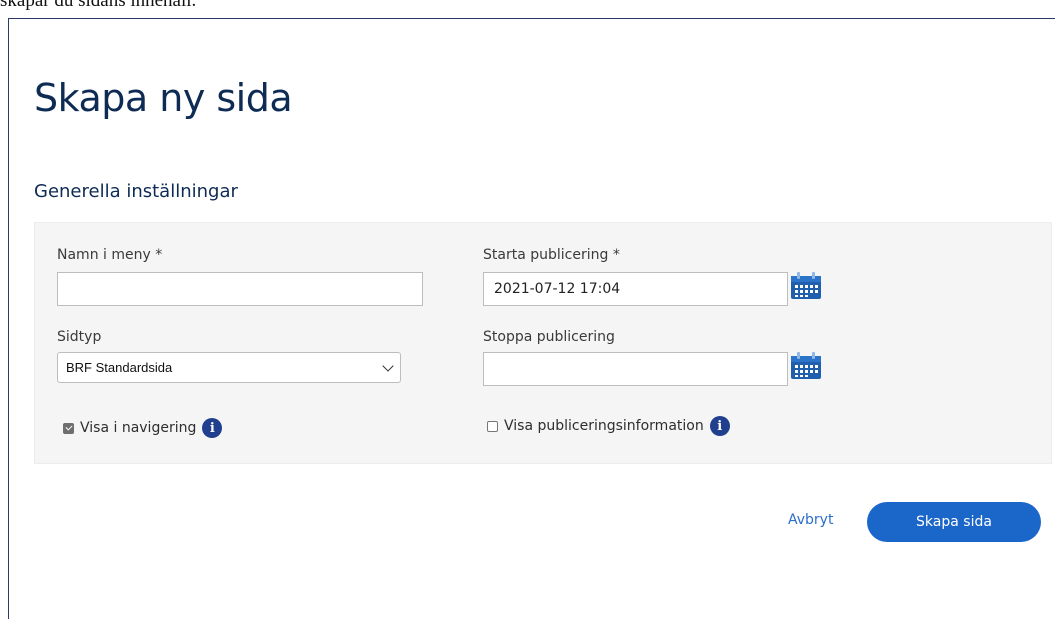 Image resolution: width=1055 pixels, height=619 pixels. What do you see at coordinates (604, 426) in the screenshot?
I see `show-publish-info-label: Visa publiceringsinformation` at bounding box center [604, 426].